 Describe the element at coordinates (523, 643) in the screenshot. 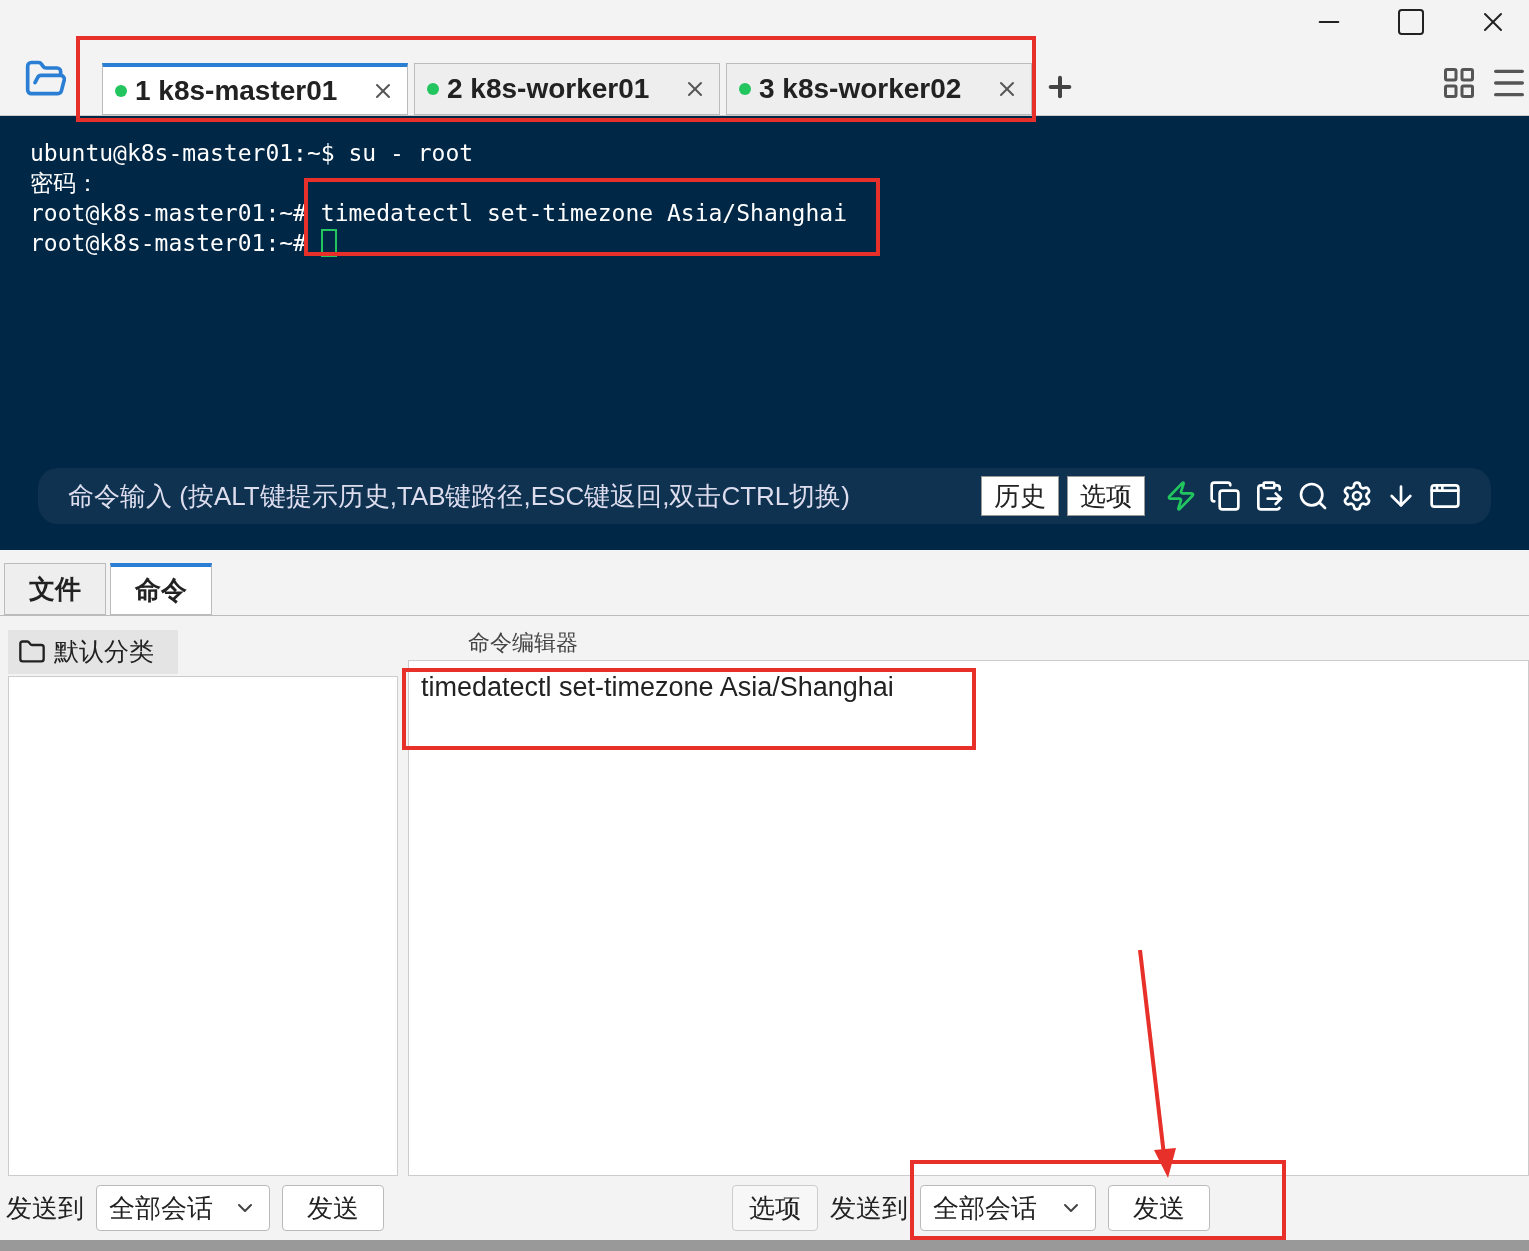

I see `editor-title: 命令编辑器` at that location.